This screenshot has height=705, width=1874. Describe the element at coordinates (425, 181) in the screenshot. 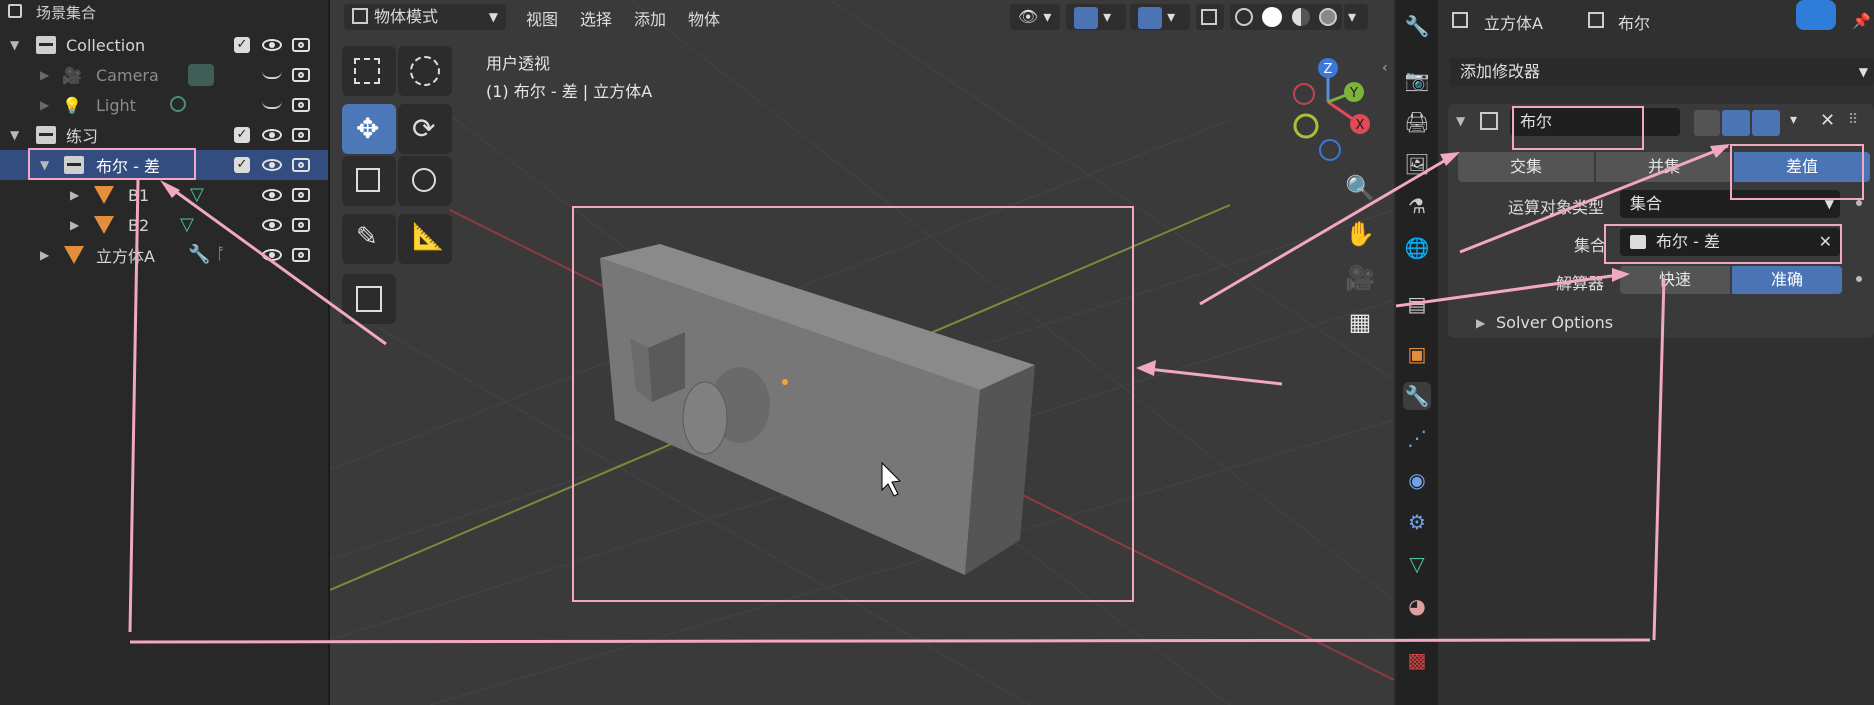

I see `transform-tool` at that location.